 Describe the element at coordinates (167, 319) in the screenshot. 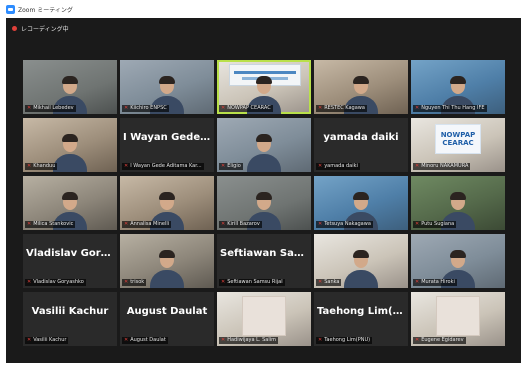

I see `participant-tile: August Daulat ✕ August Daulat` at that location.